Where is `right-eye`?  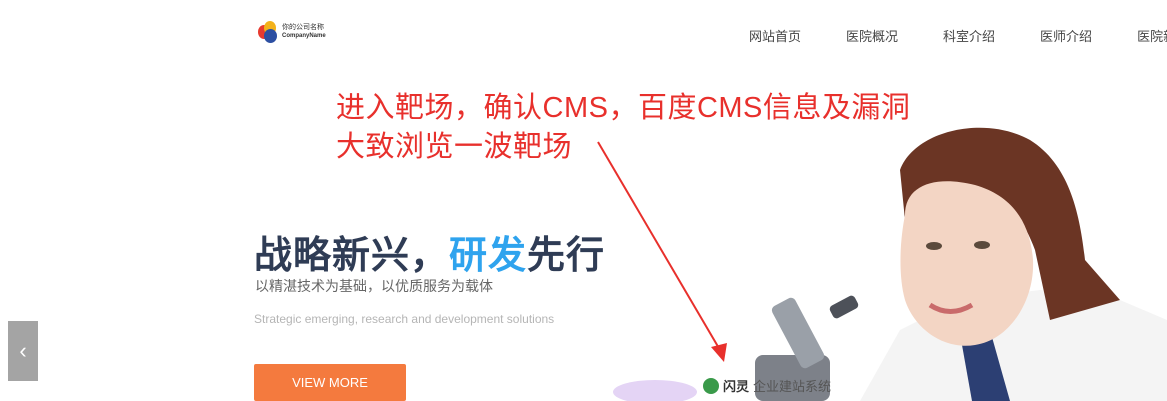
right-eye is located at coordinates (982, 245).